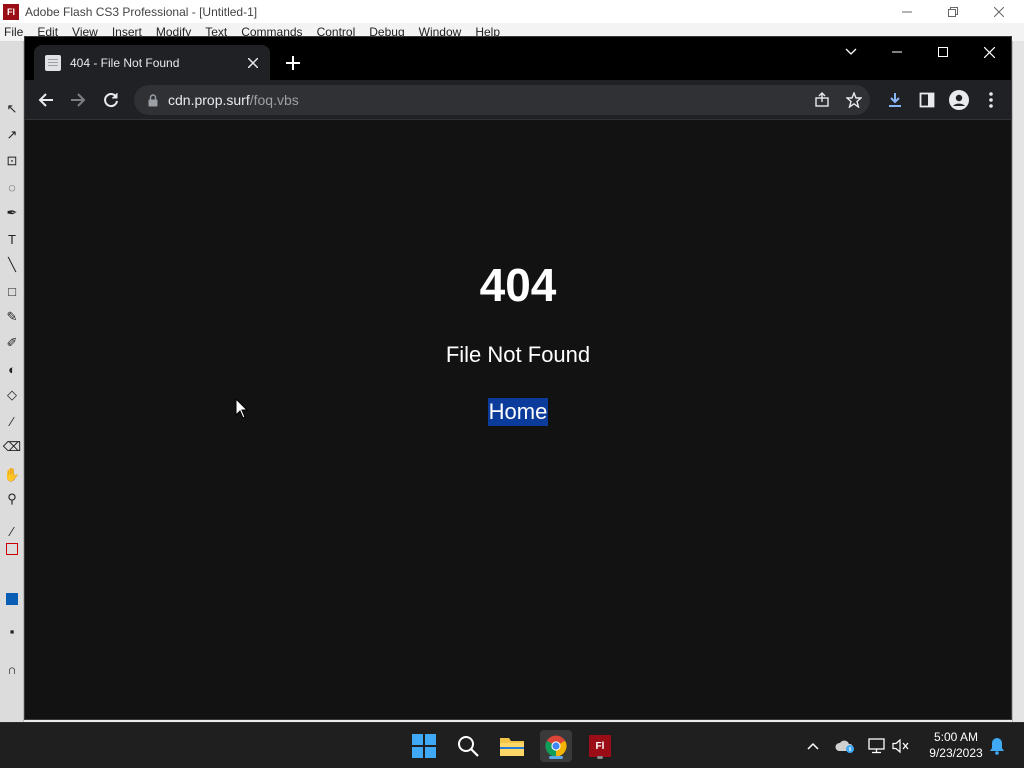  What do you see at coordinates (12, 447) in the screenshot?
I see `eraser-tool-icon: ⌫` at bounding box center [12, 447].